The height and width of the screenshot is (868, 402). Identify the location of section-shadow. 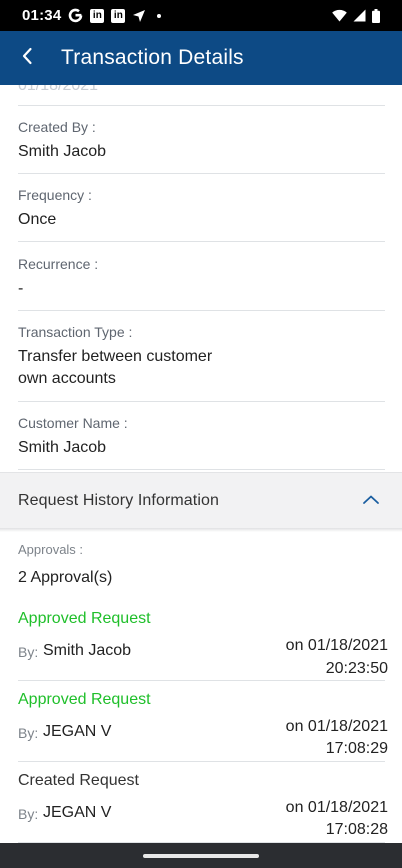
(201, 530).